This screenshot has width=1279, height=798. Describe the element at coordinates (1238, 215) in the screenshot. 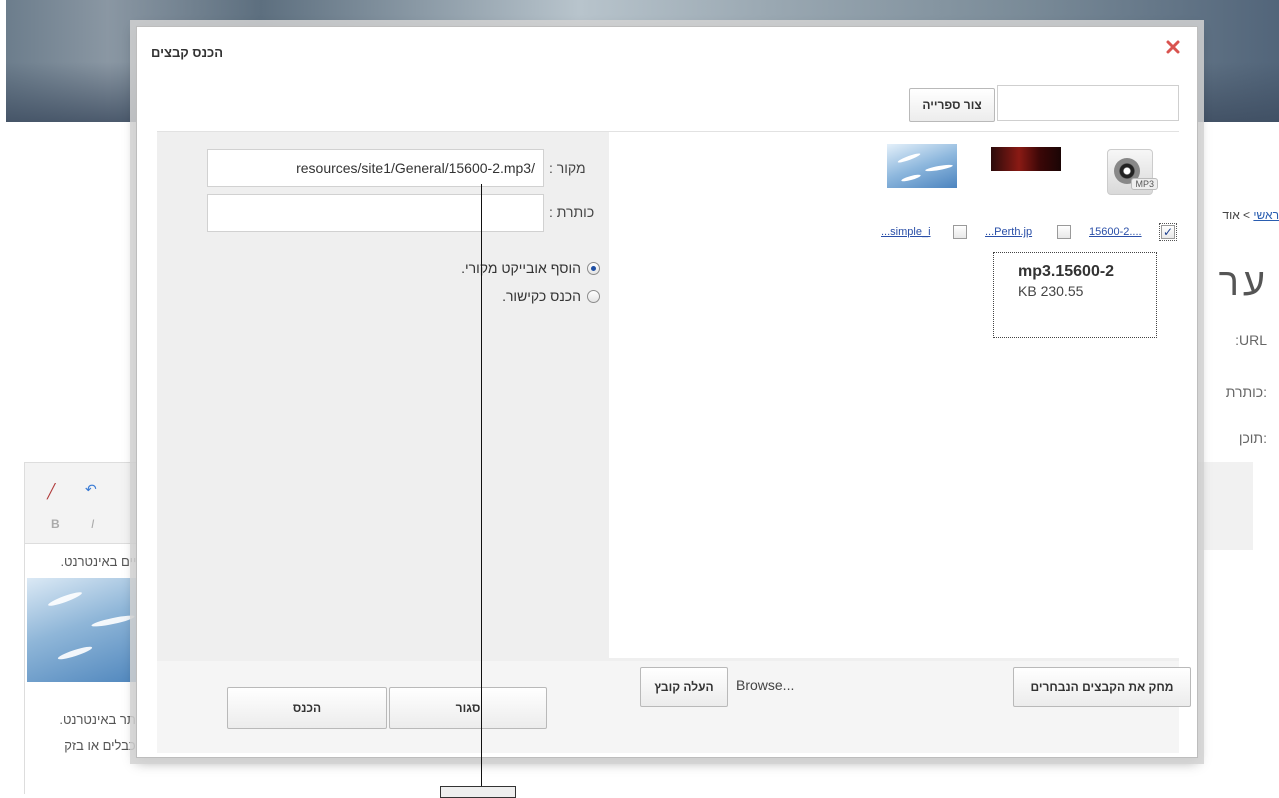

I see `breadcrumb-current: > אוד` at that location.